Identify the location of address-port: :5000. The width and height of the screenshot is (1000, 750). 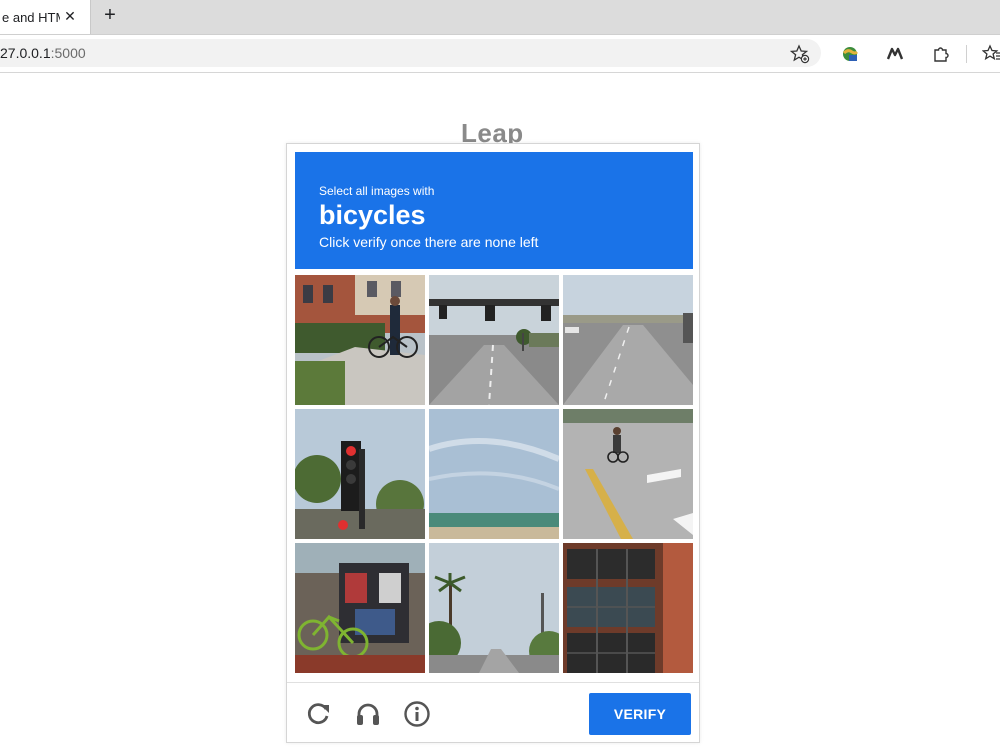
(68, 53).